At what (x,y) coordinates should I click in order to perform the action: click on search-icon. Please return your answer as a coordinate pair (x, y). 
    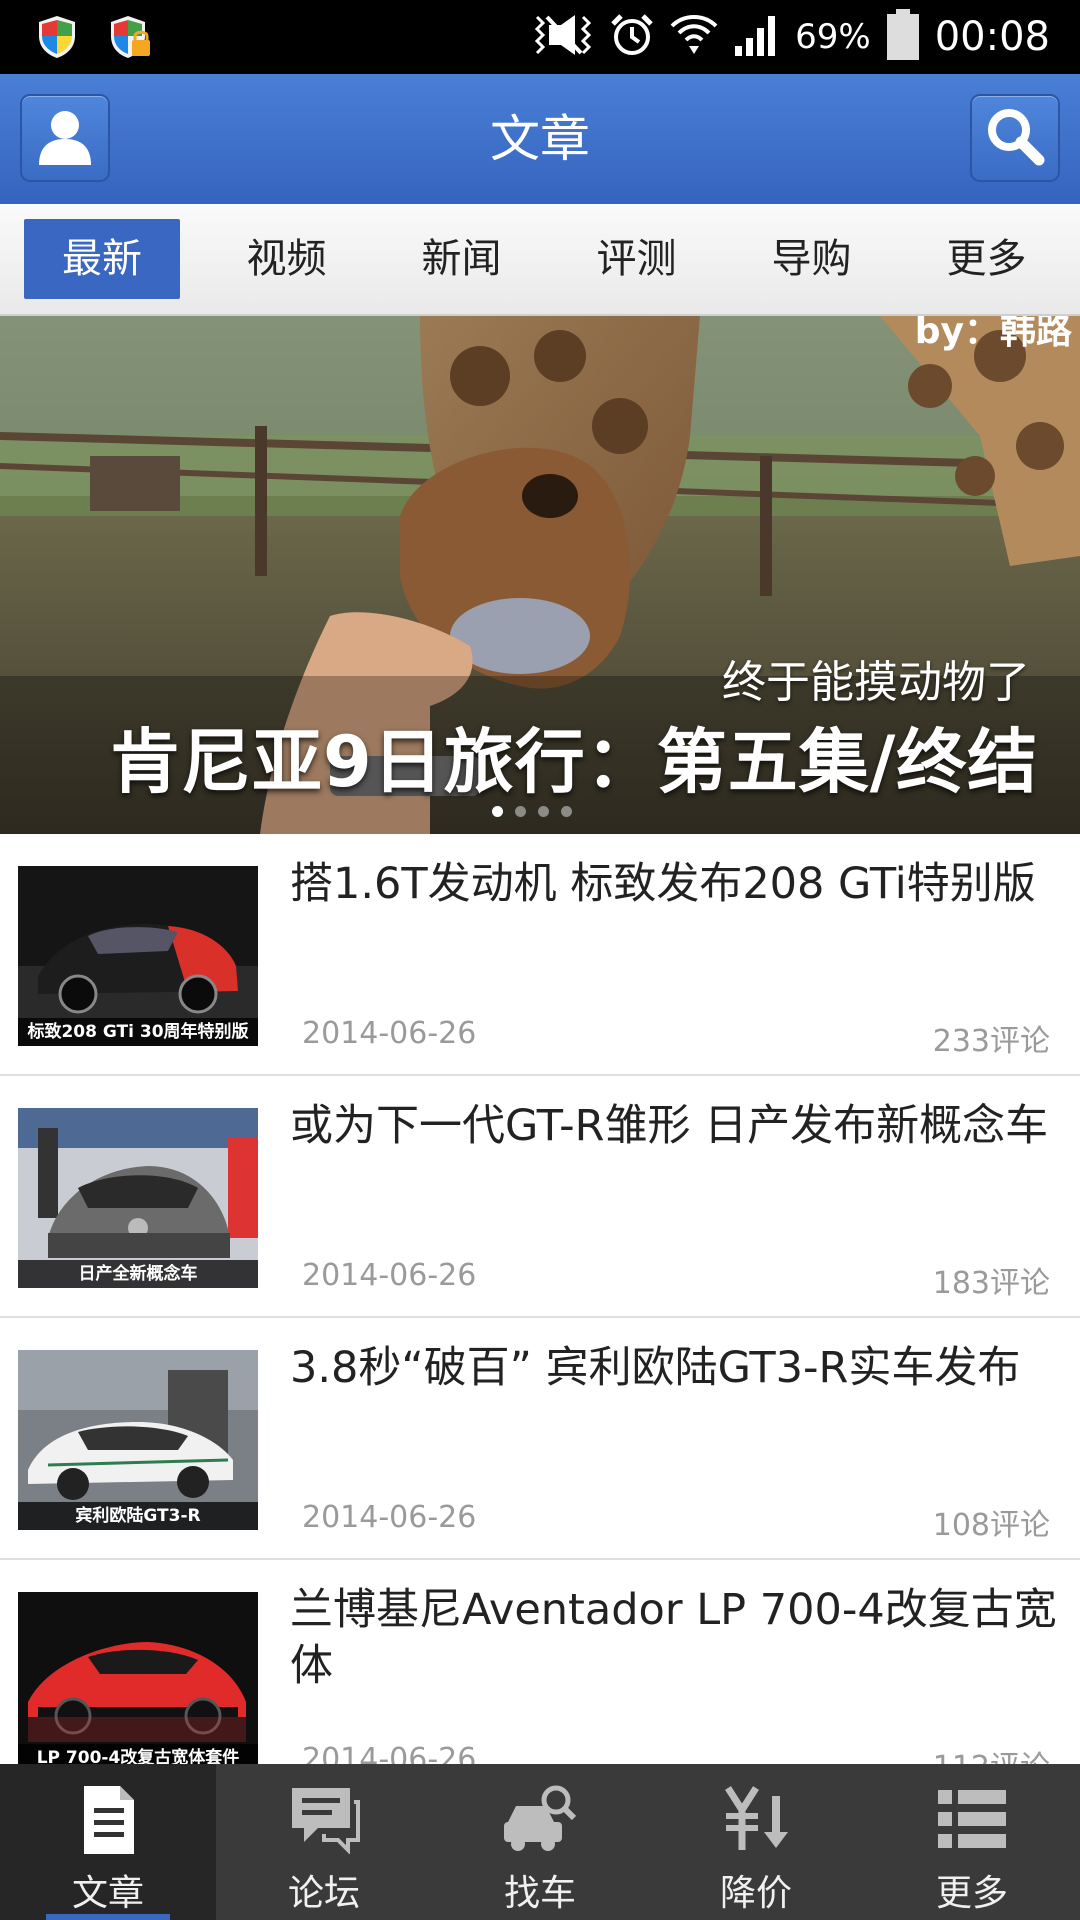
    Looking at the image, I should click on (1015, 138).